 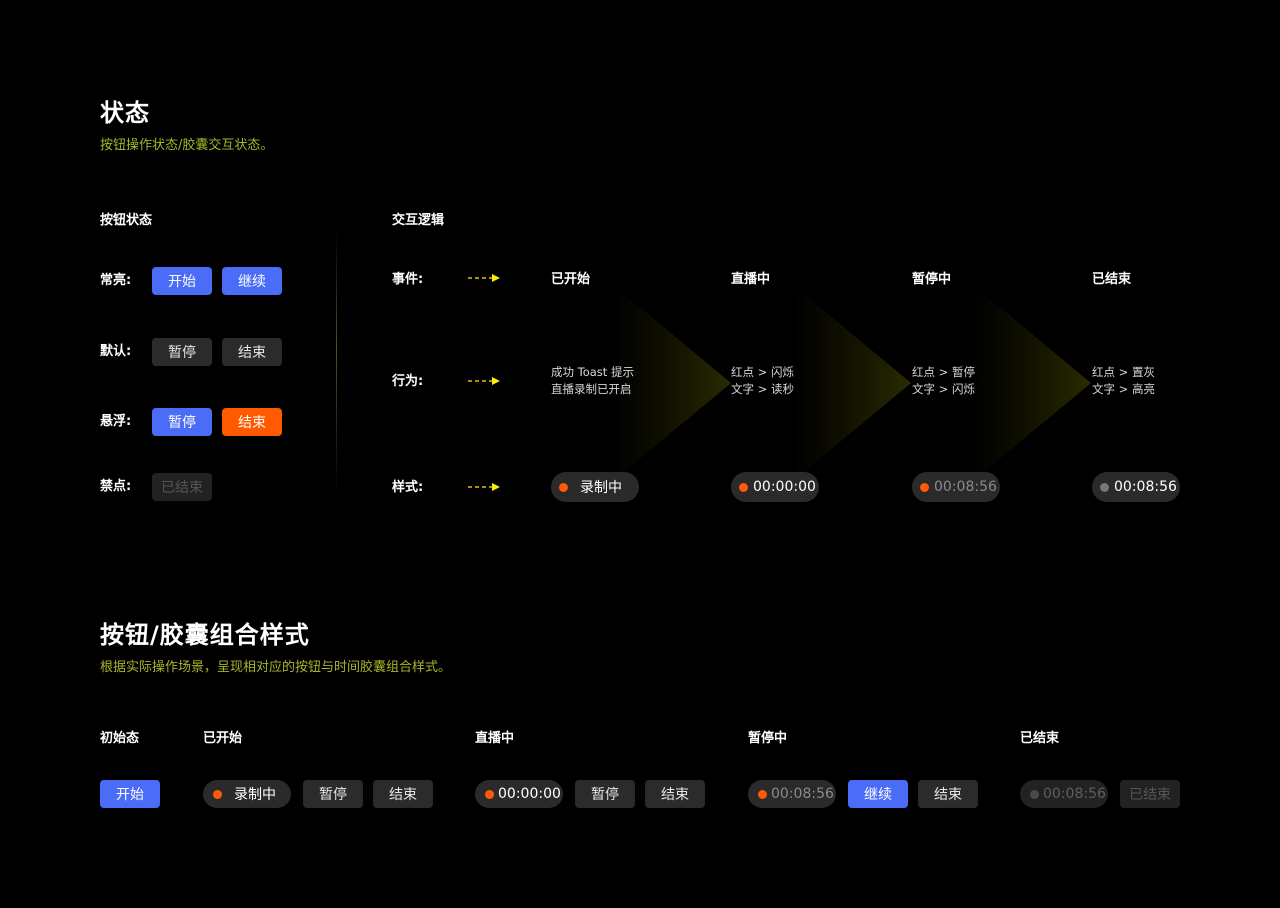 I want to click on event-paused: 暂停中, so click(x=932, y=279).